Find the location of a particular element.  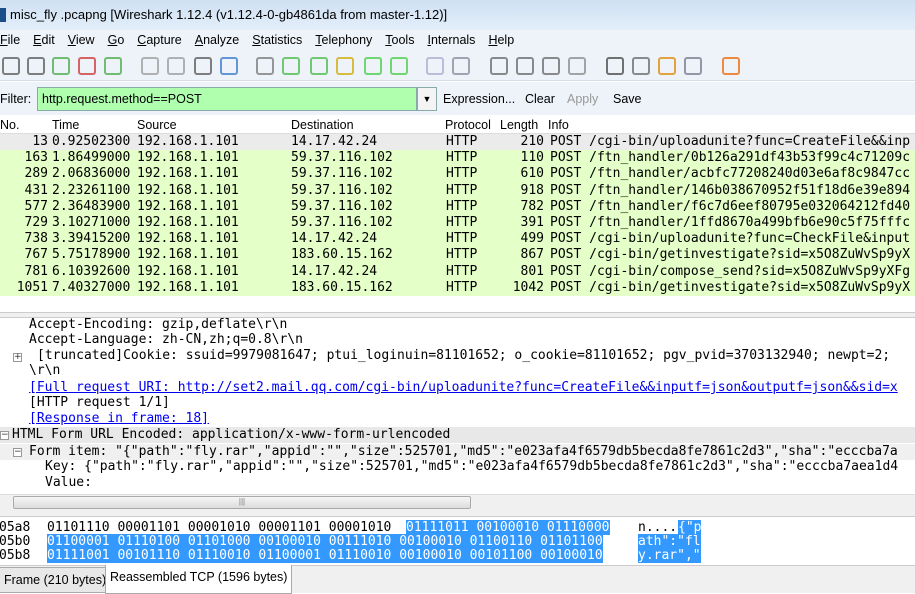

packet-dst: 59.37.116.102 is located at coordinates (342, 190).